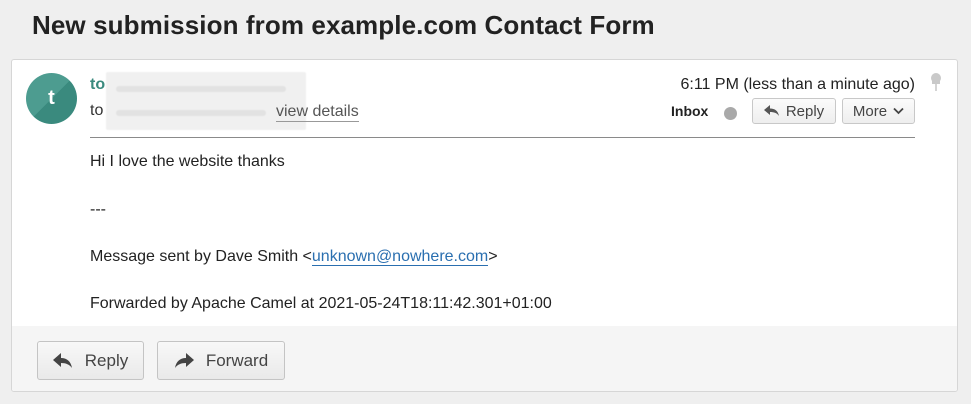  I want to click on more-button-label: More, so click(870, 111).